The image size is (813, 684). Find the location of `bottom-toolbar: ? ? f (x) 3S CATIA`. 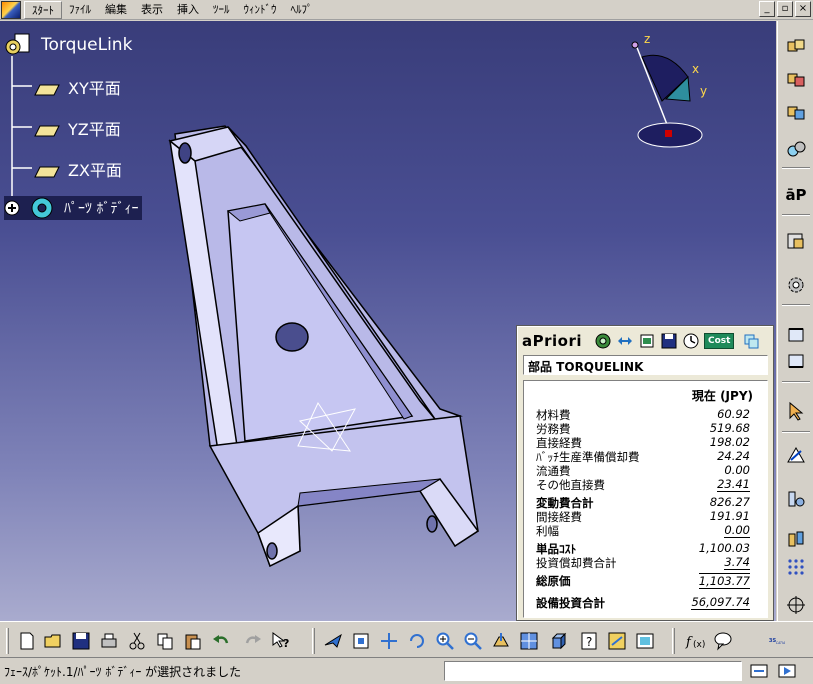

bottom-toolbar: ? ? f (x) 3S CATIA is located at coordinates (406, 639).